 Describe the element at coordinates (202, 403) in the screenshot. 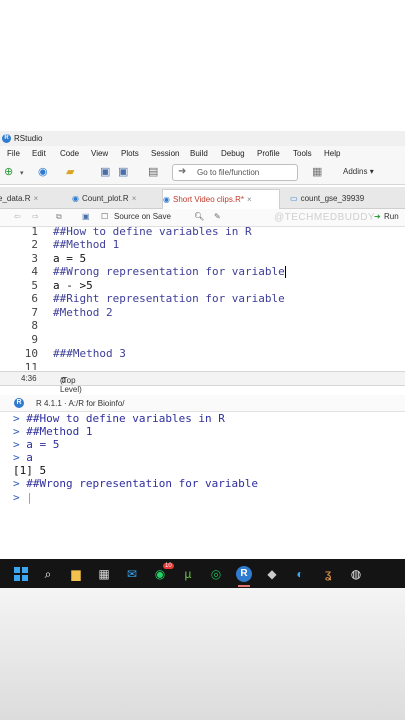

I see `console-header: R R 4.1.1 · A:/R for Bioinfo/` at that location.